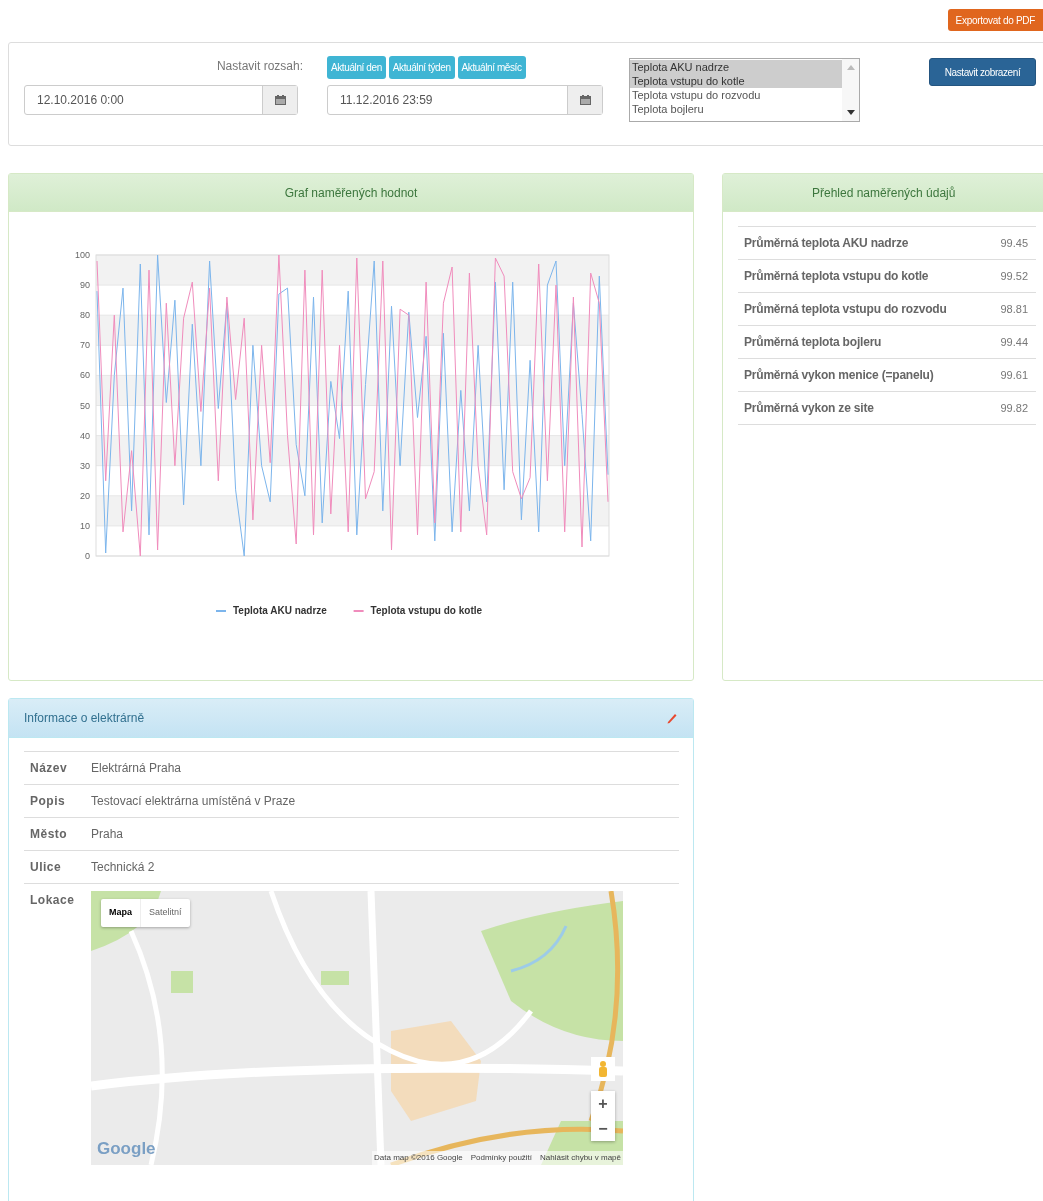 This screenshot has width=1043, height=1201. I want to click on summary-label: Průměrná teplota vstupu do rozvodu, so click(845, 309).